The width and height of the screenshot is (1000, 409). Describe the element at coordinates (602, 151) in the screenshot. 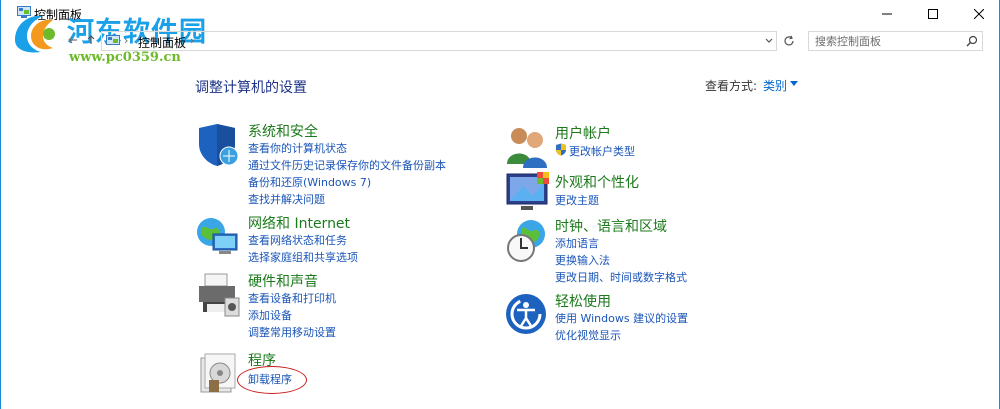

I see `link-change-account-type: 更改帐户类型` at that location.